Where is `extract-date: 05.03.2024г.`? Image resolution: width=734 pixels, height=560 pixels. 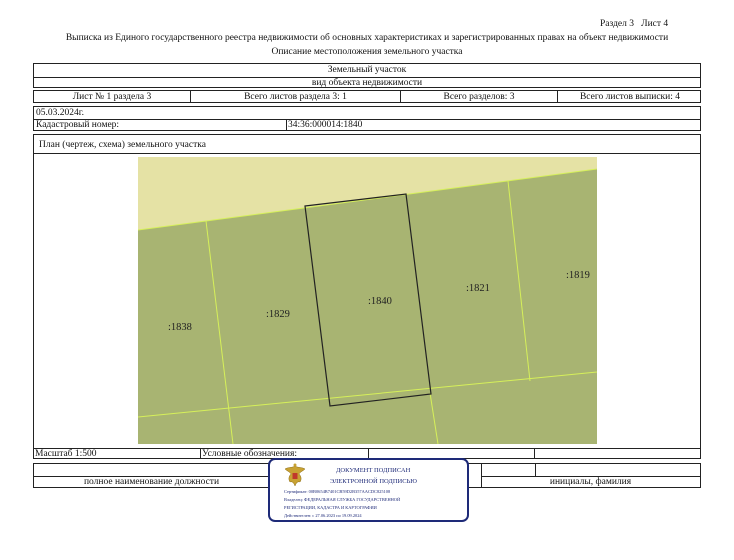 extract-date: 05.03.2024г. is located at coordinates (60, 113).